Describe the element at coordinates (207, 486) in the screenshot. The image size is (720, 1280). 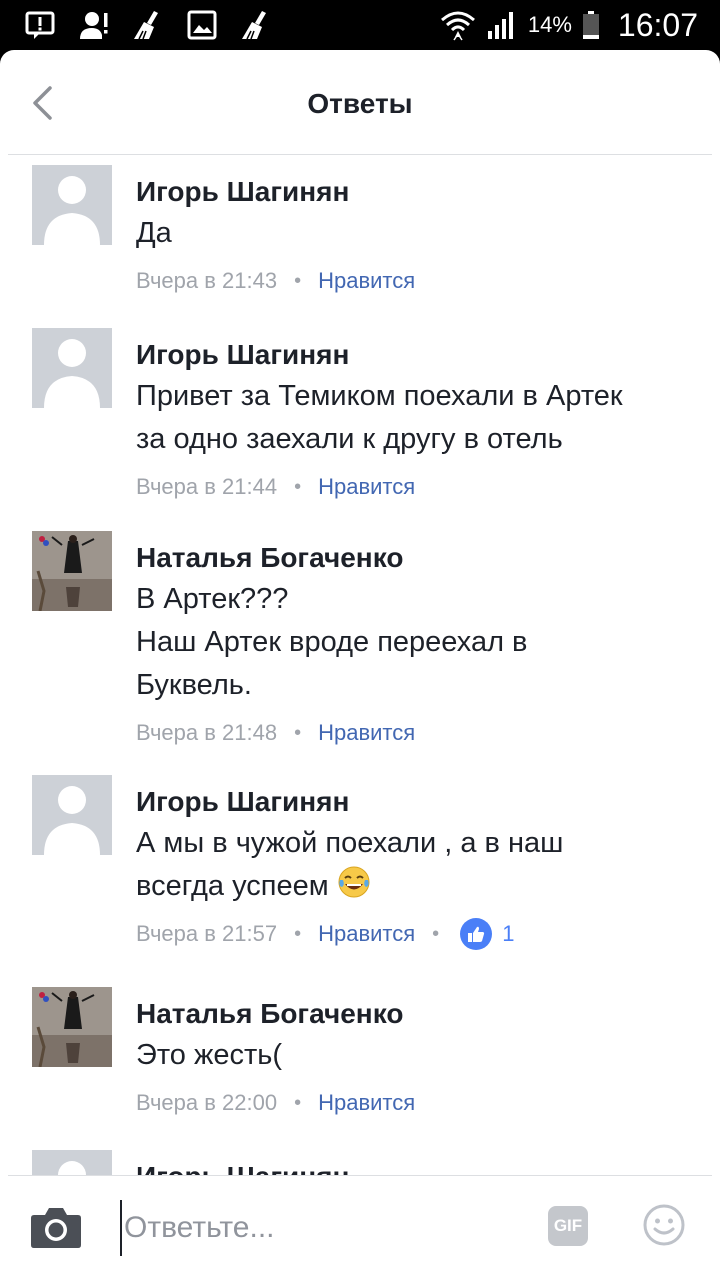
I see `timestamp: Вчера в 21:44` at that location.